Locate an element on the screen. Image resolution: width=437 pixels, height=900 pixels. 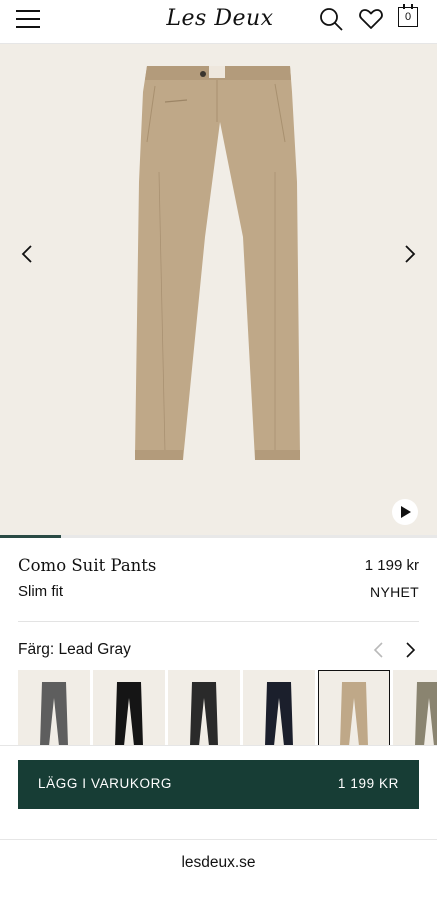
product-fit: Slim fit is located at coordinates (40, 591).